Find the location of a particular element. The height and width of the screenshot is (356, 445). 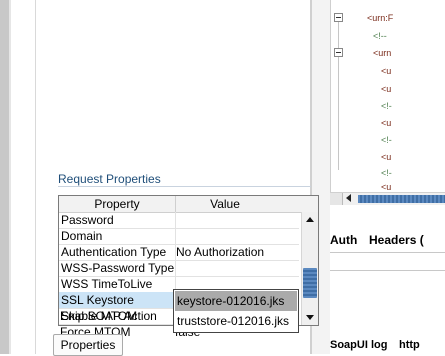

tab-headers: Headers ( is located at coordinates (396, 240).